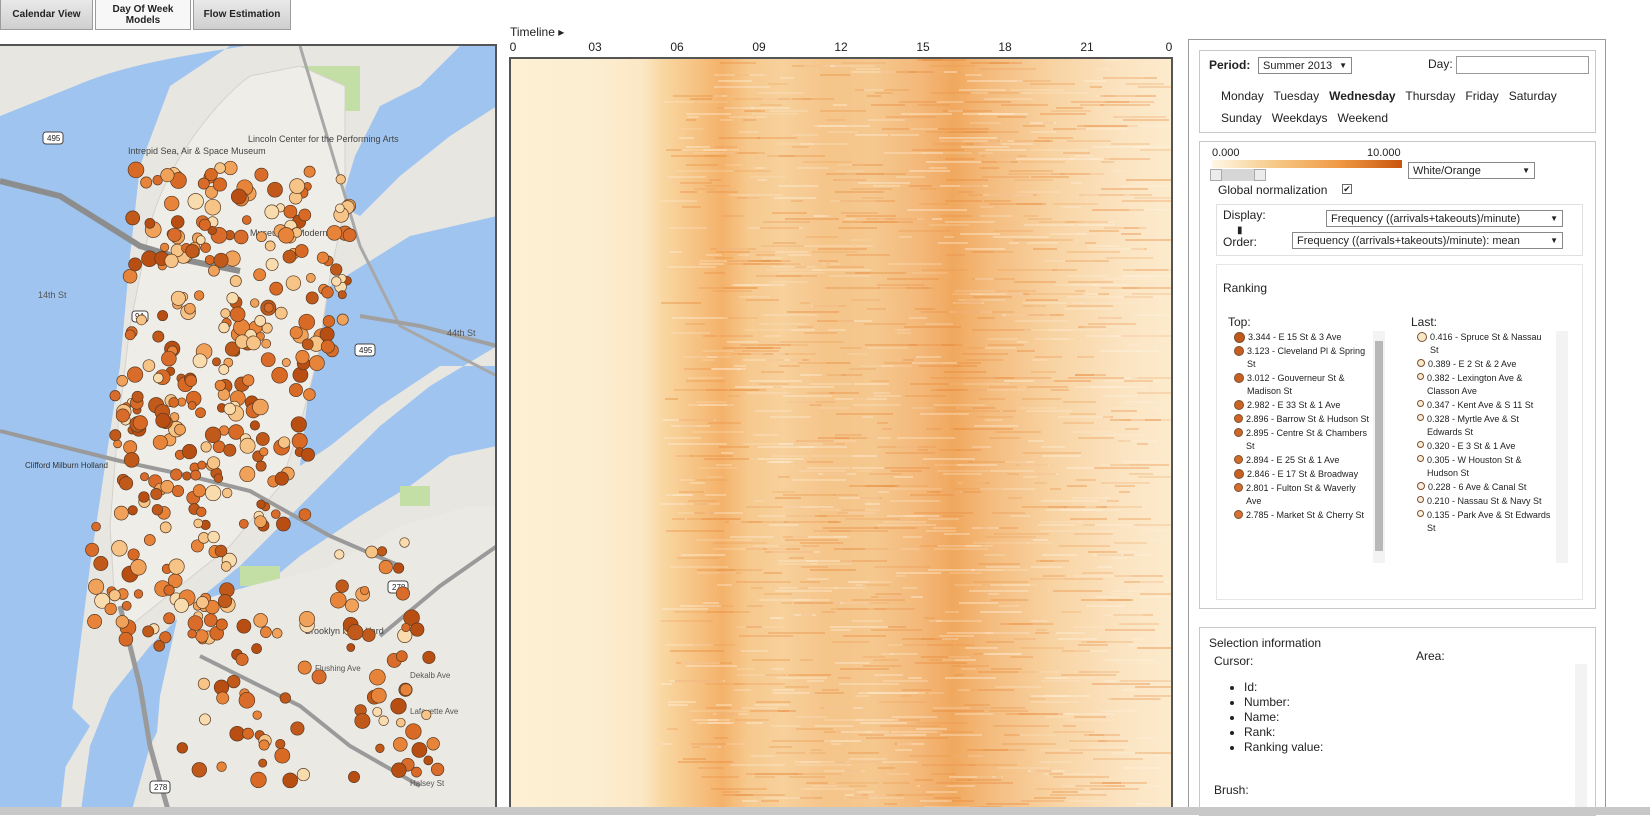 The width and height of the screenshot is (1650, 816). What do you see at coordinates (1242, 96) in the screenshot?
I see `day-monday: Monday` at bounding box center [1242, 96].